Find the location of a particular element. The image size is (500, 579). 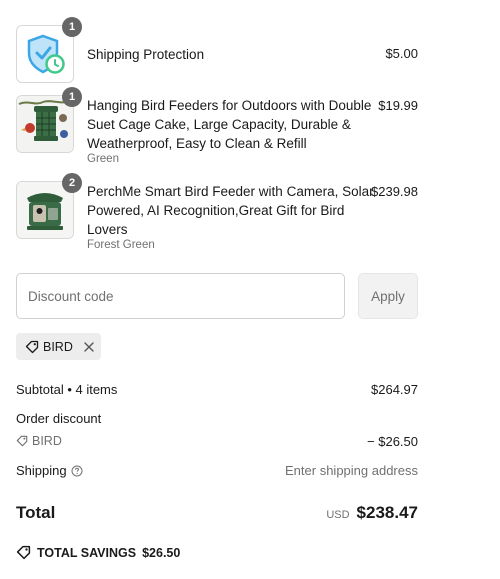

total-amount: $238.47 is located at coordinates (387, 512).